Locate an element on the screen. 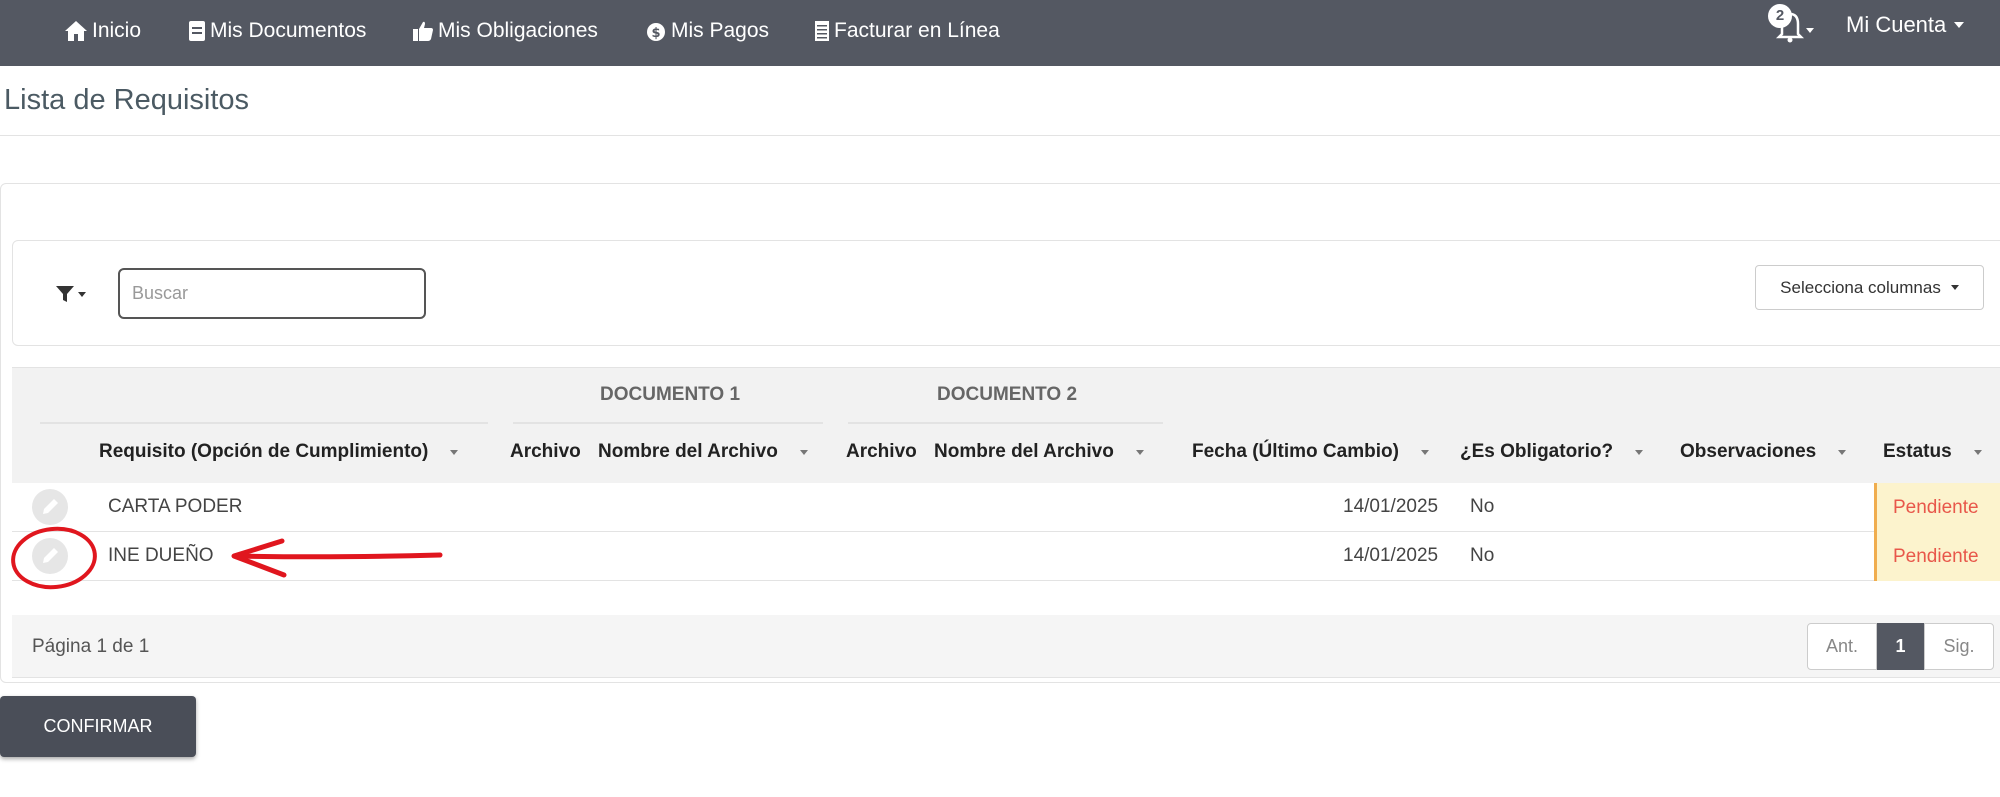 This screenshot has height=797, width=2000. pagination-info: Página 1 de 1 is located at coordinates (91, 646).